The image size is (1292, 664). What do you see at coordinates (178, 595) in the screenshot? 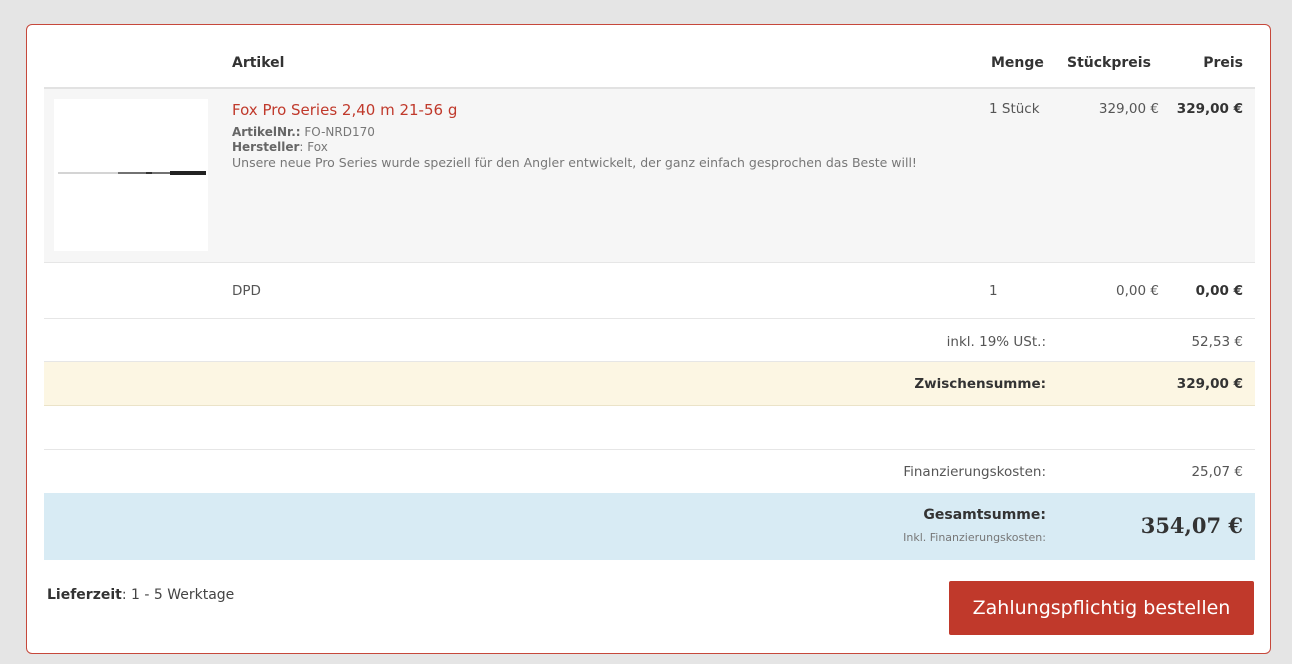
I see `delivery-value: : 1 - 5 Werktage` at bounding box center [178, 595].